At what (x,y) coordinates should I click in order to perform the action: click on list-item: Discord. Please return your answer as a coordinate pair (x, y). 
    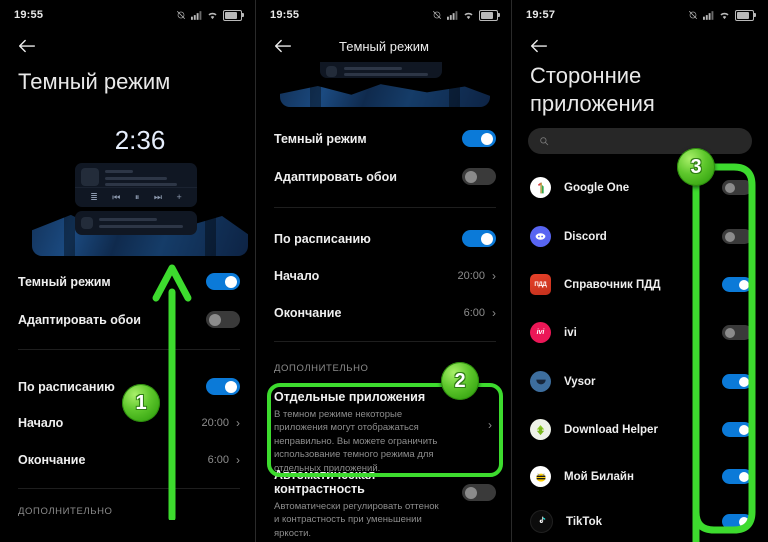
    Looking at the image, I should click on (641, 236).